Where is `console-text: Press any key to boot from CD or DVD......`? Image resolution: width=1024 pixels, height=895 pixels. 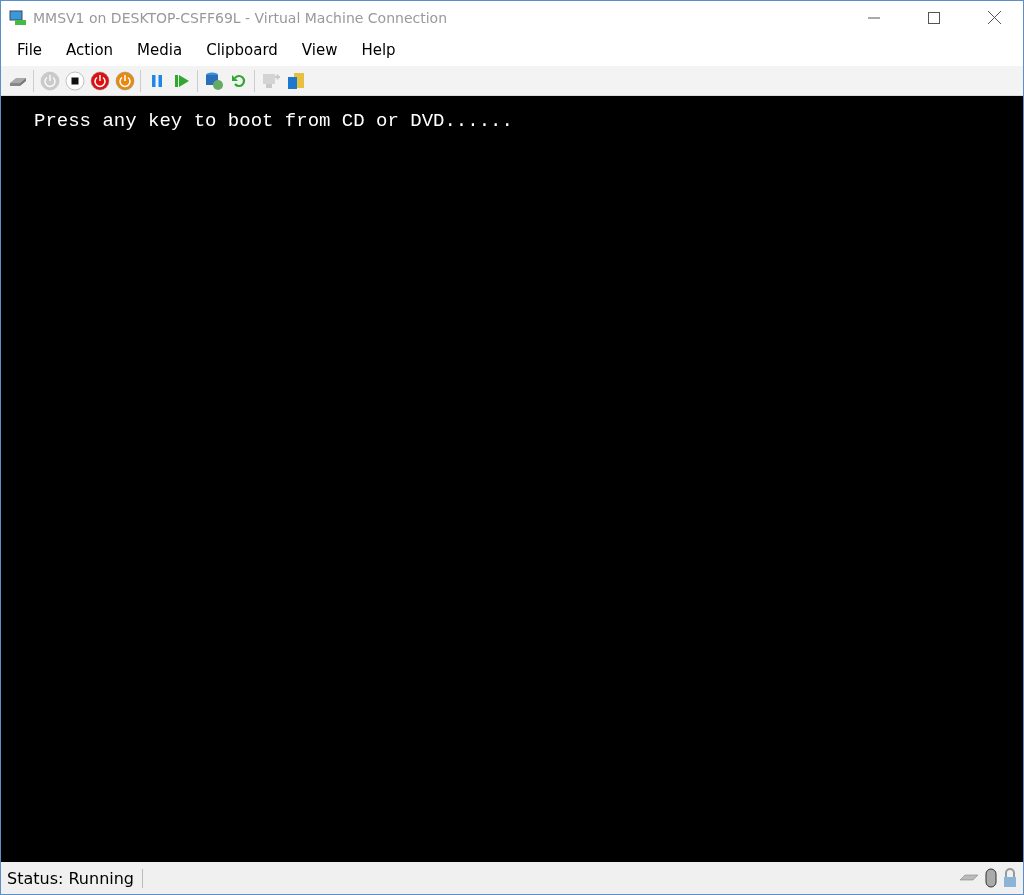 console-text: Press any key to boot from CD or DVD...... is located at coordinates (274, 121).